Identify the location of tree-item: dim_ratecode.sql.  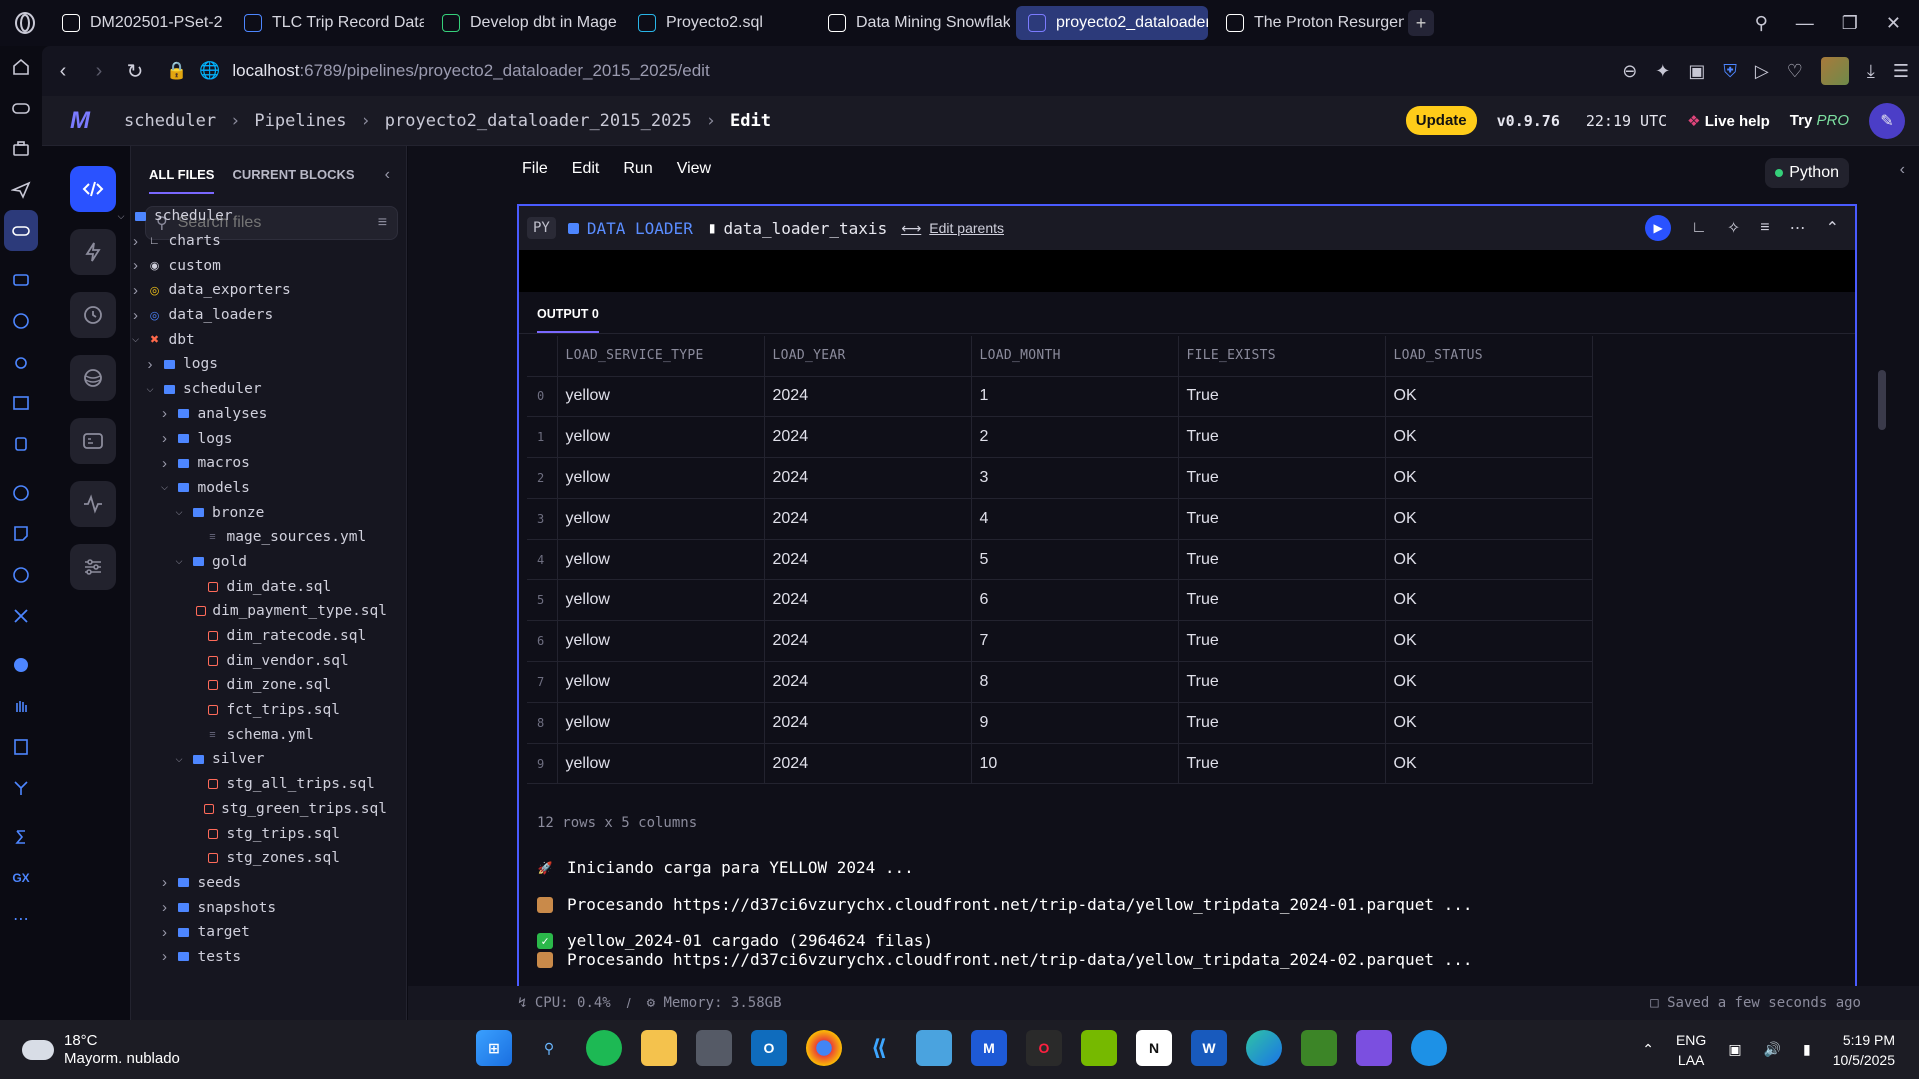
(248, 636).